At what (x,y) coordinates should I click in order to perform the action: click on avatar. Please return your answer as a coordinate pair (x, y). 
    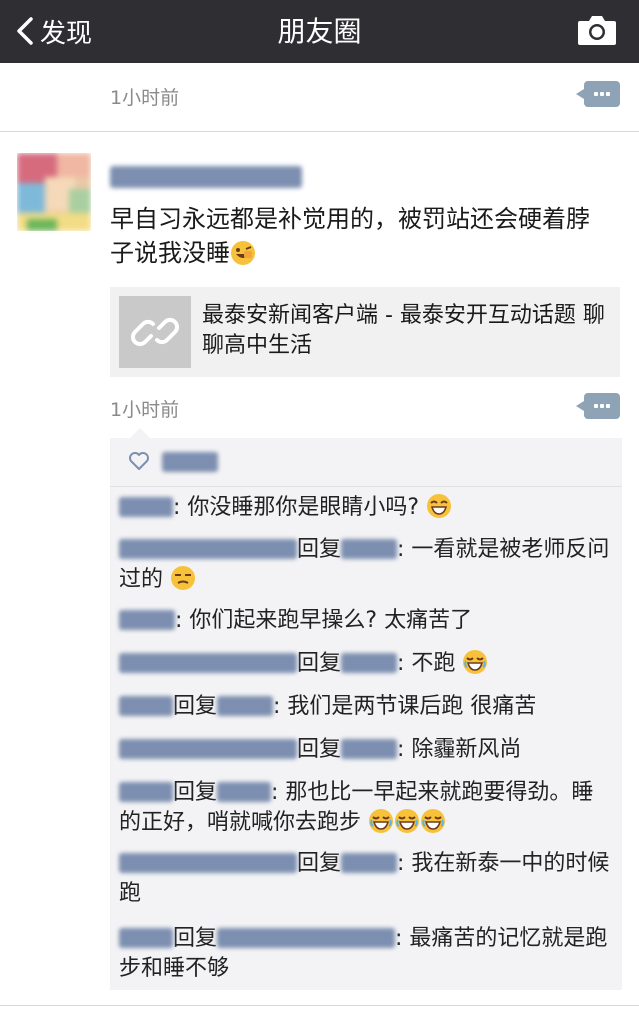
    Looking at the image, I should click on (54, 192).